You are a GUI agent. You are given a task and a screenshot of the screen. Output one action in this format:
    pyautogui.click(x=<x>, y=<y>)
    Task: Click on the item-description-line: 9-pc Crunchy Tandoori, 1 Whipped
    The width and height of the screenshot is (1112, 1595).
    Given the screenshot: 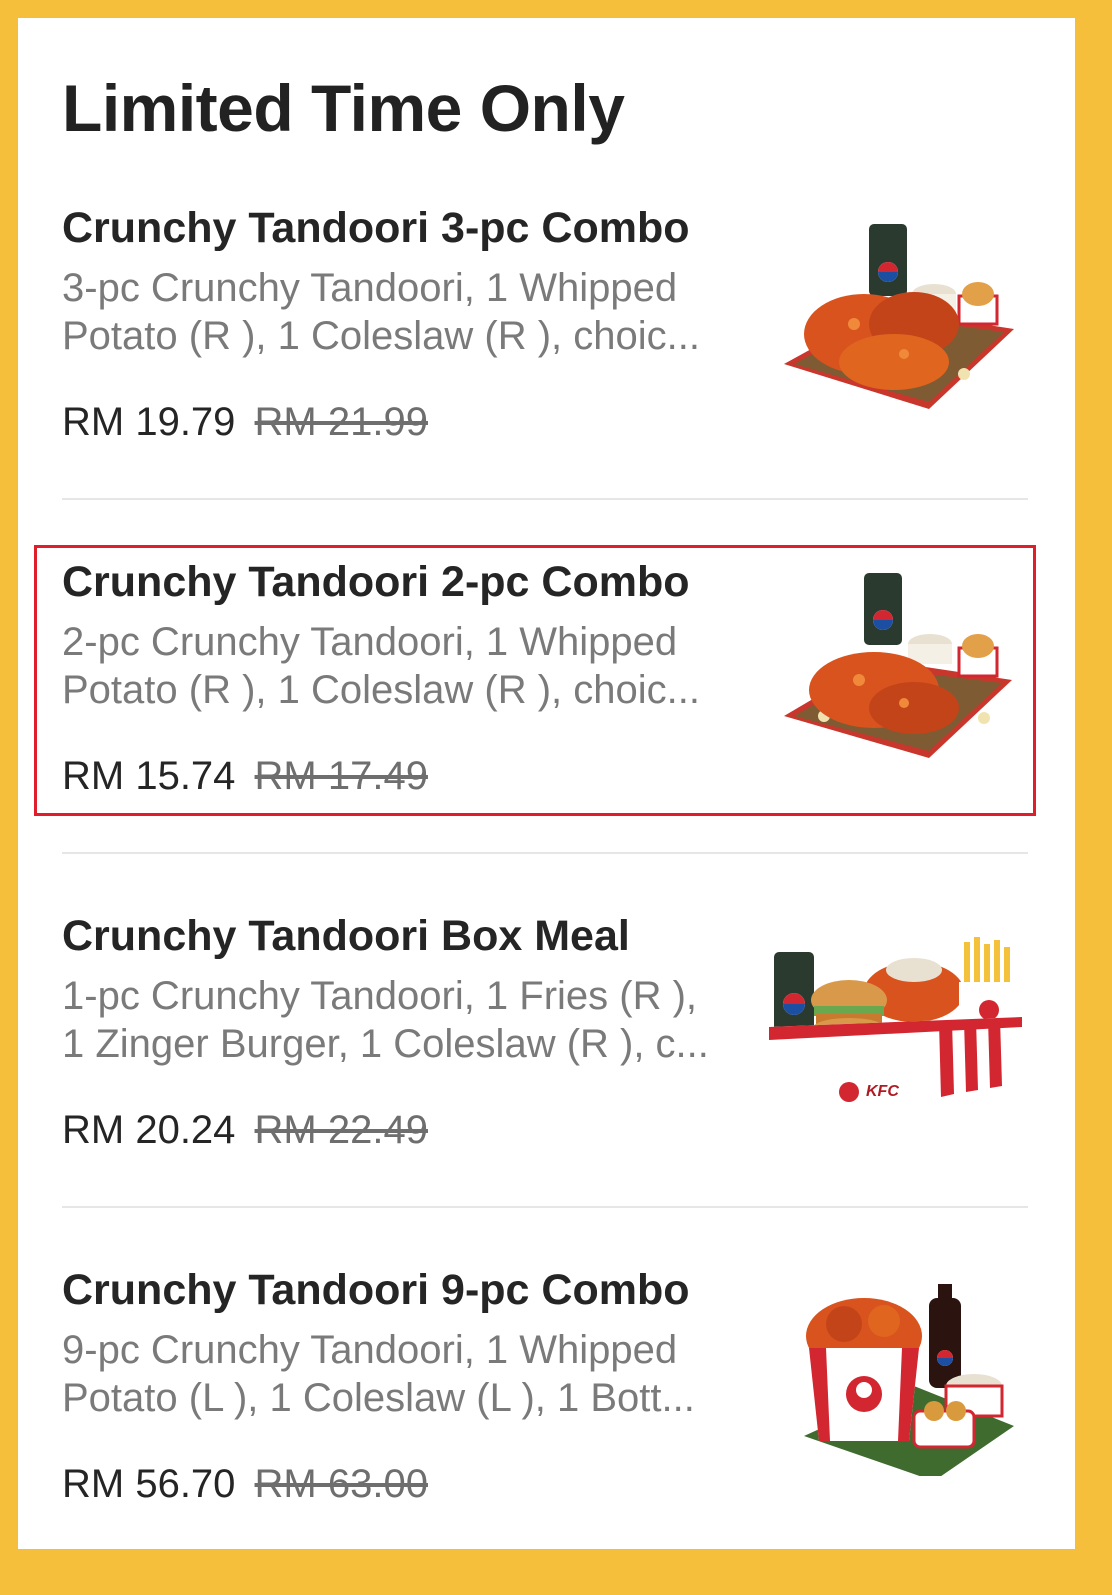 What is the action you would take?
    pyautogui.click(x=370, y=1350)
    